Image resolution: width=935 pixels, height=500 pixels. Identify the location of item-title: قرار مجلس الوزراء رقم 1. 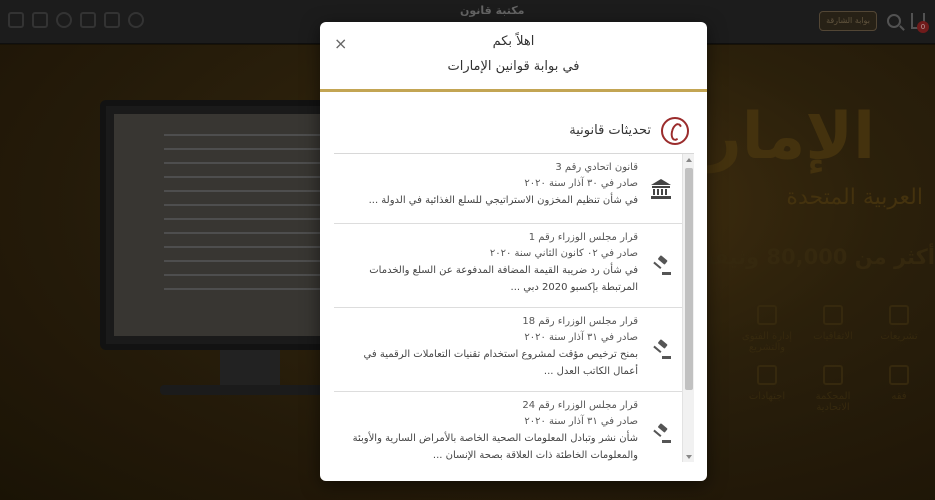
(583, 237).